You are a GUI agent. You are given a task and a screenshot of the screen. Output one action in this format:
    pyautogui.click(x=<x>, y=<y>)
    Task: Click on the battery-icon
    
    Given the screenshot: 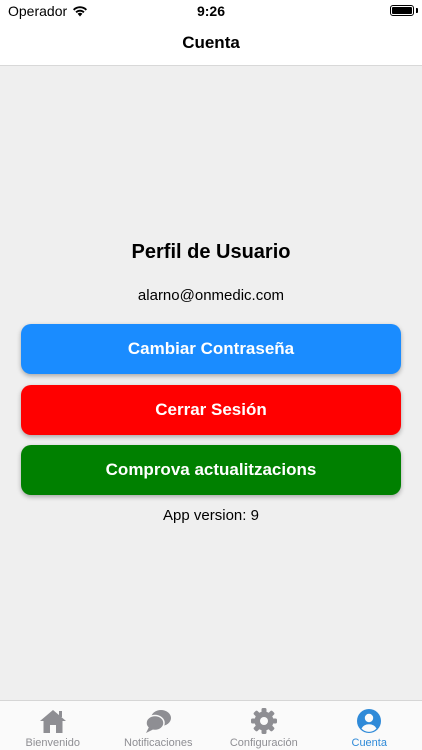 What is the action you would take?
    pyautogui.click(x=402, y=10)
    